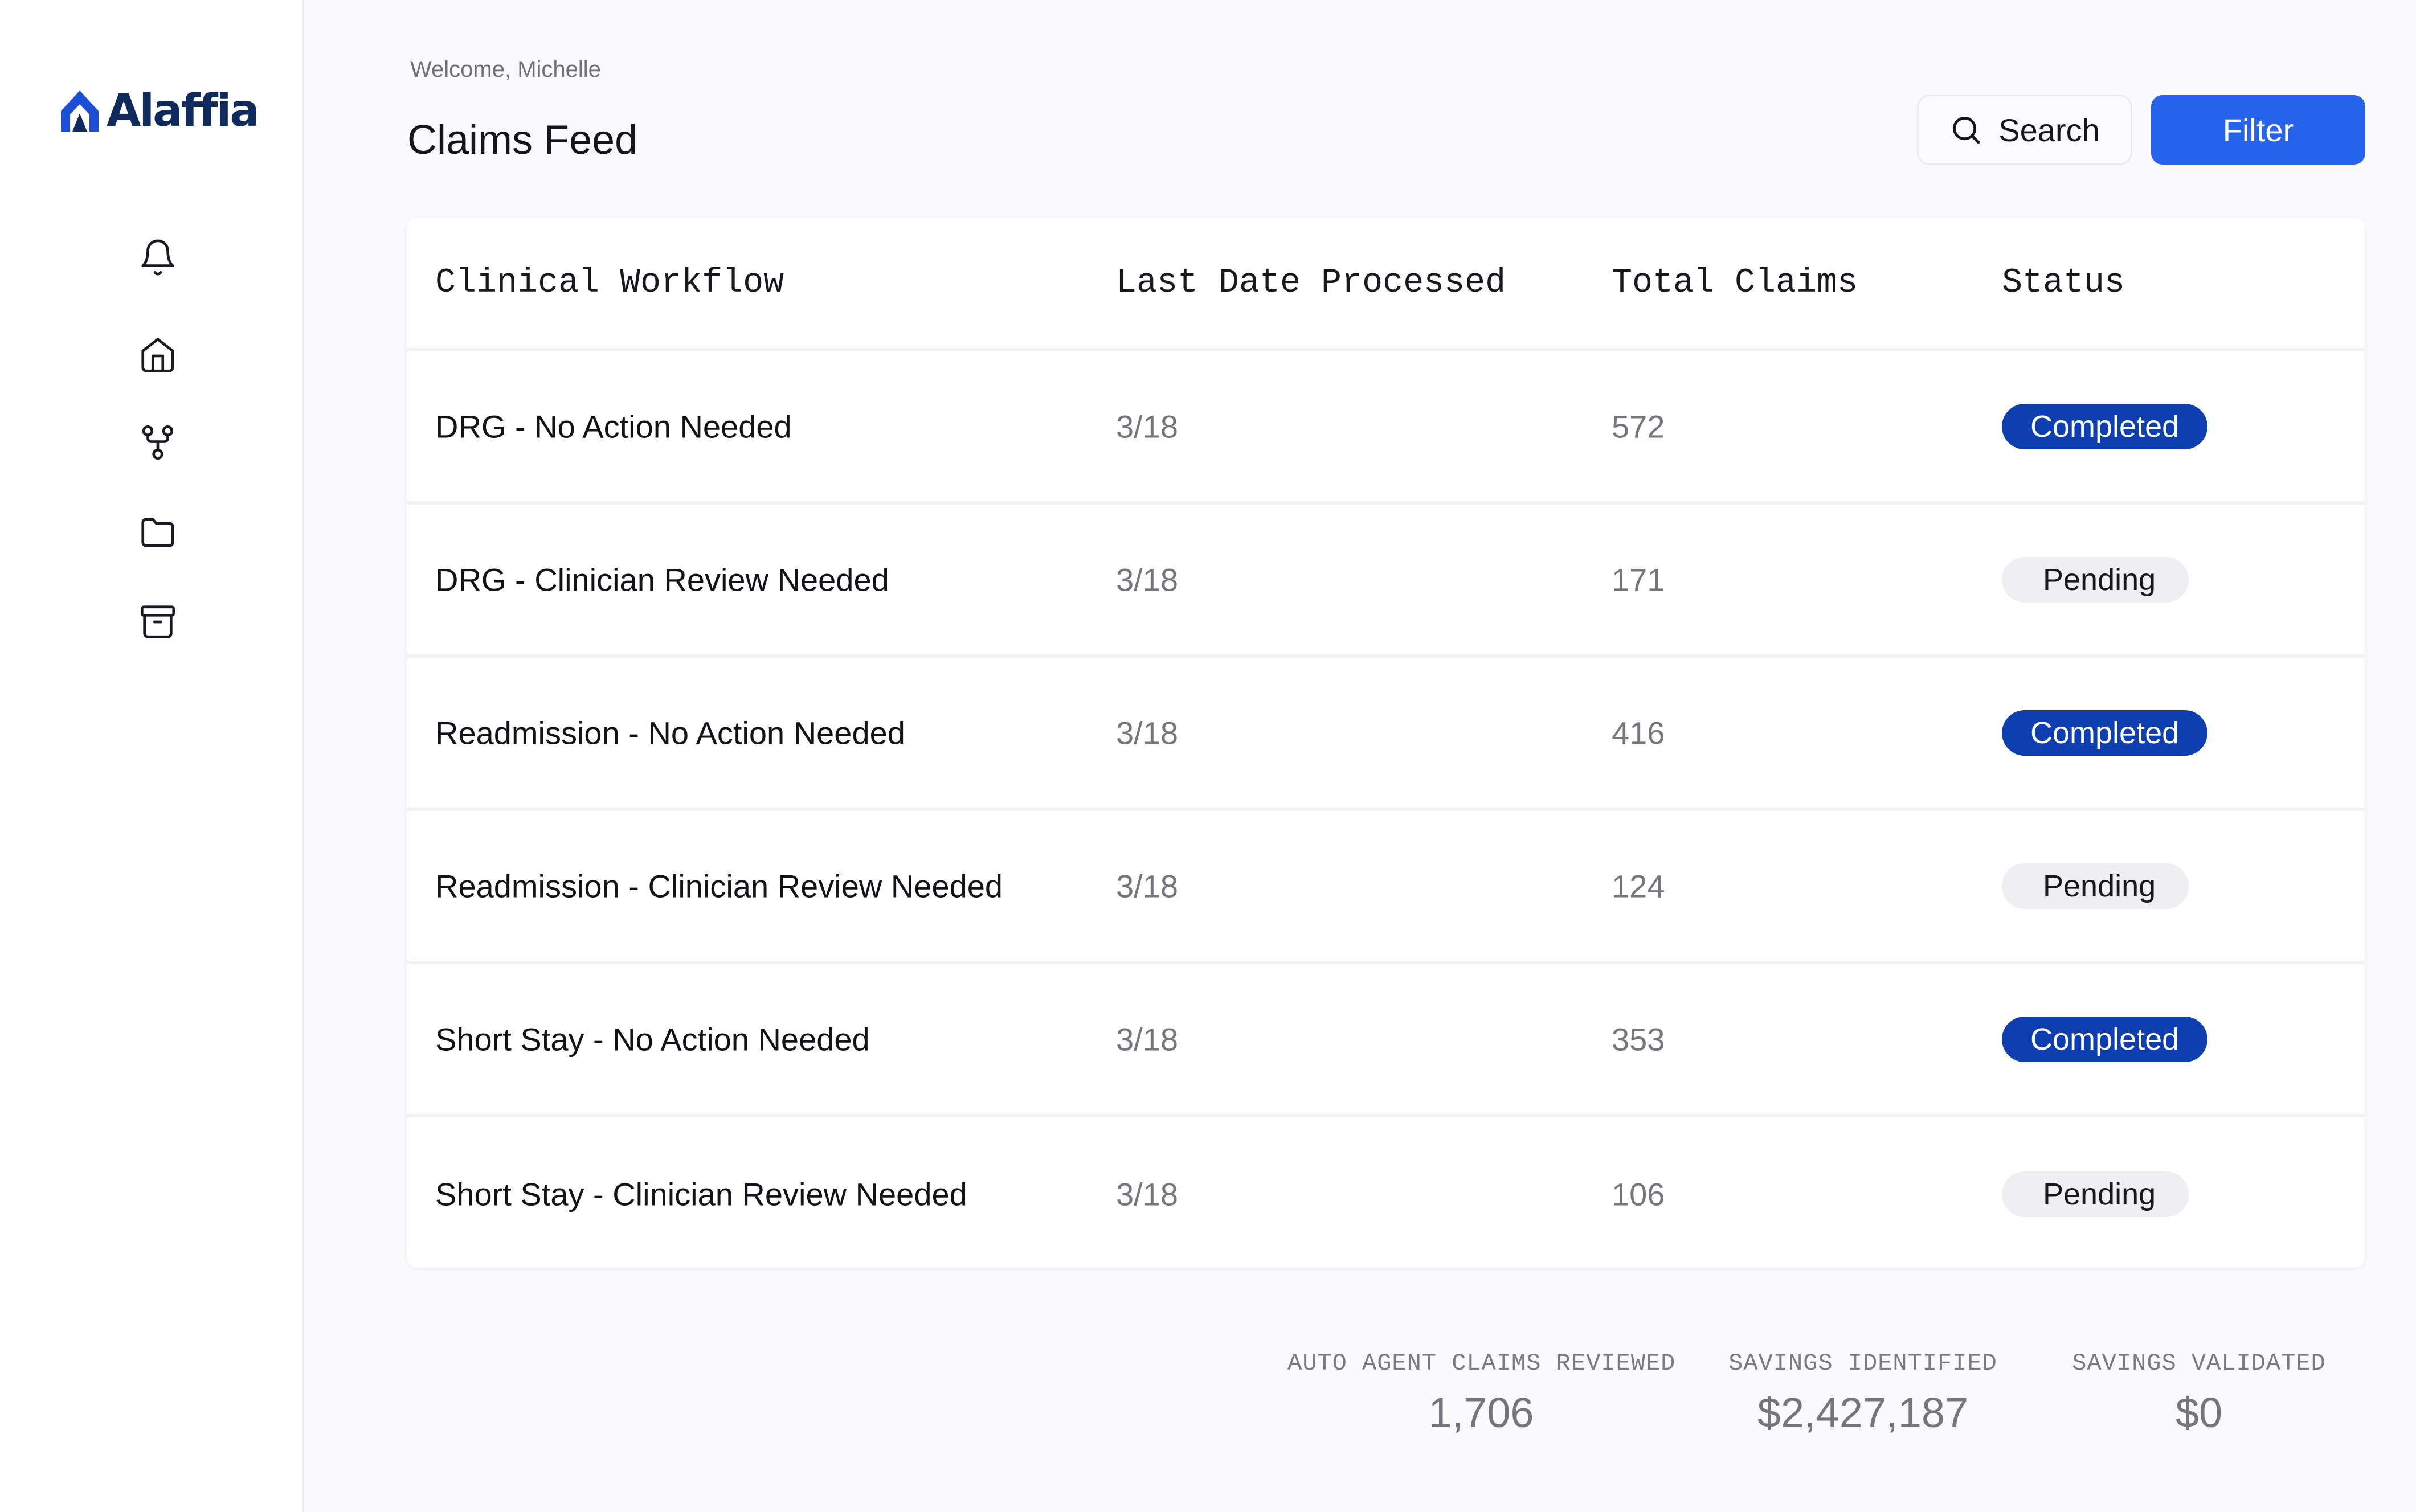 This screenshot has height=1512, width=2416. I want to click on stat-value: $0, so click(2199, 1412).